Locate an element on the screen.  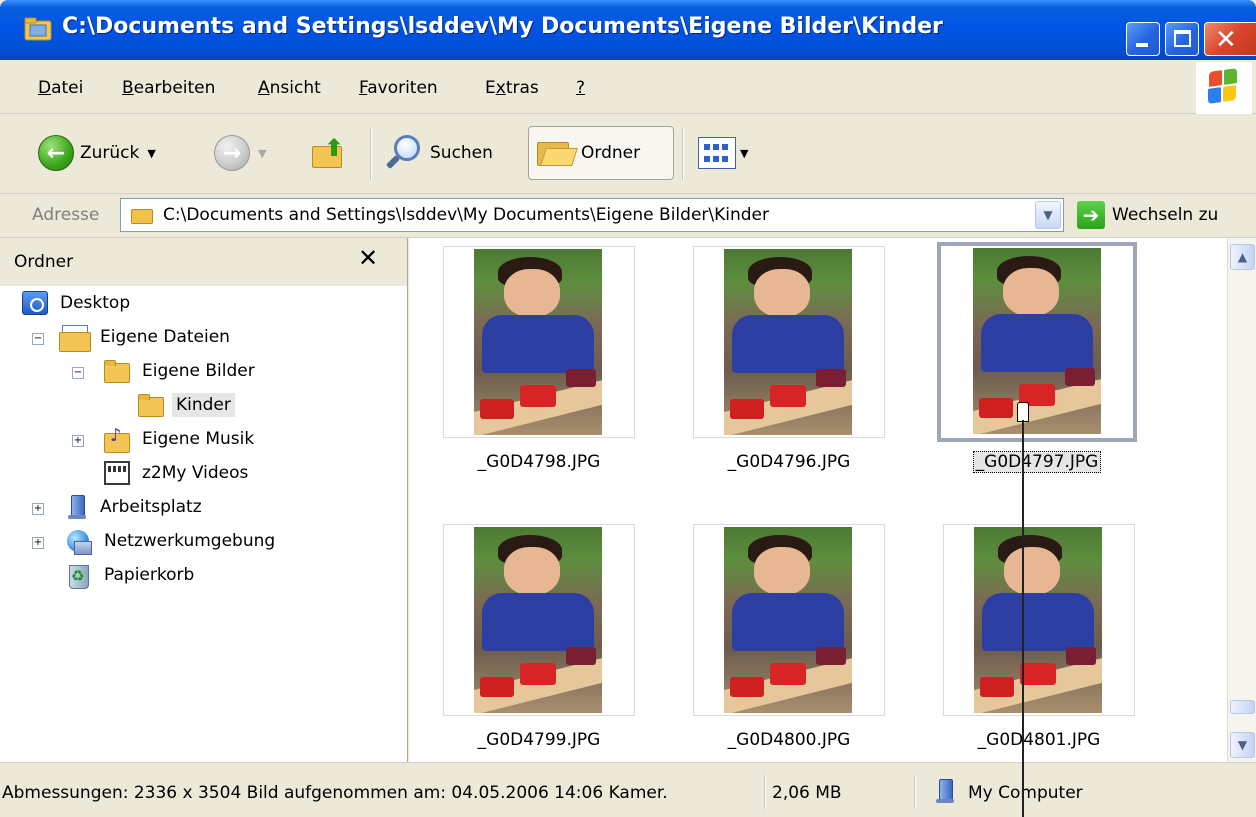
status-separator is located at coordinates (915, 792).